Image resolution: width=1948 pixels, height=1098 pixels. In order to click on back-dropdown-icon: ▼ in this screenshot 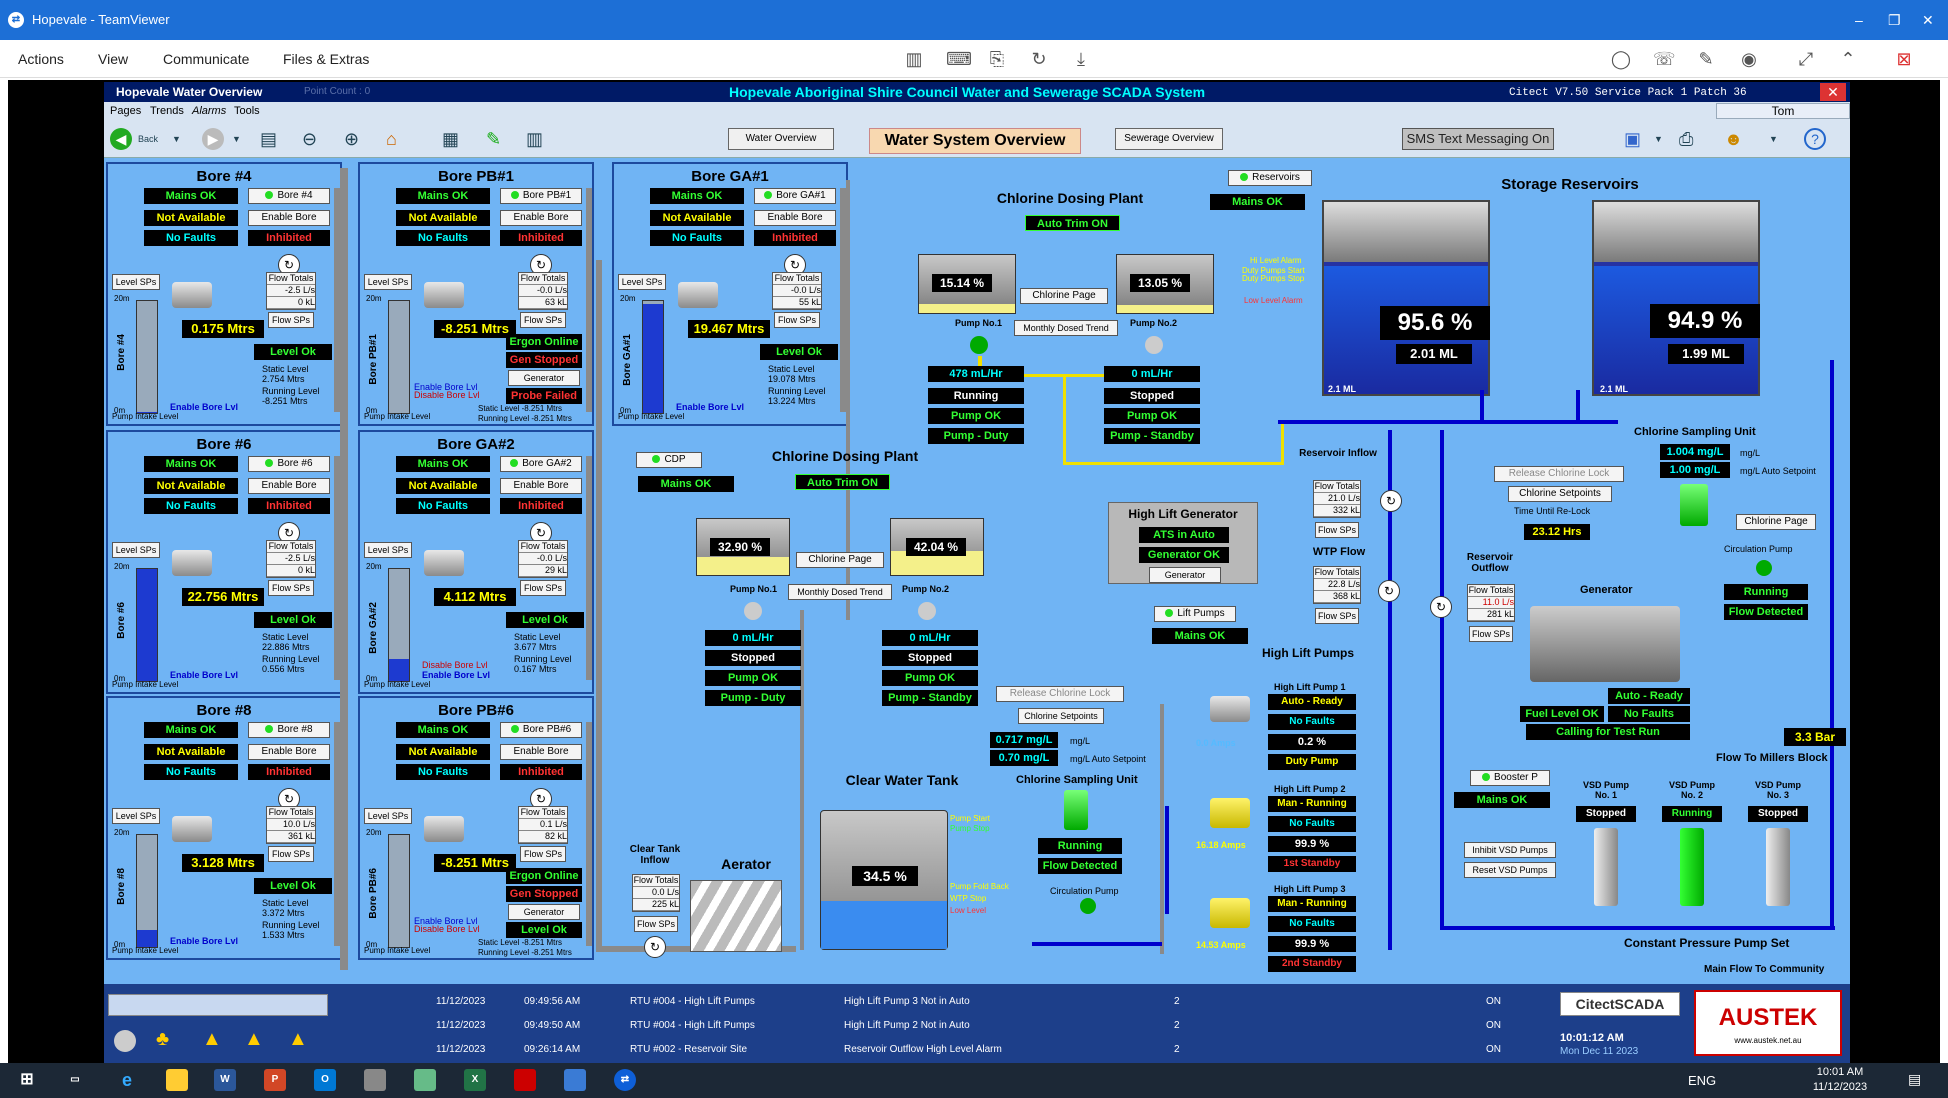, I will do `click(176, 139)`.